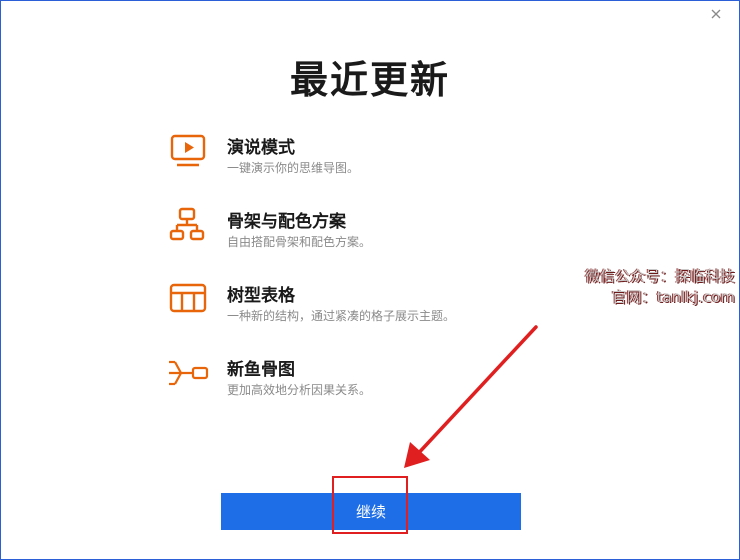 The image size is (740, 560). What do you see at coordinates (659, 276) in the screenshot?
I see `watermark-line: 微信公众号：探临科技` at bounding box center [659, 276].